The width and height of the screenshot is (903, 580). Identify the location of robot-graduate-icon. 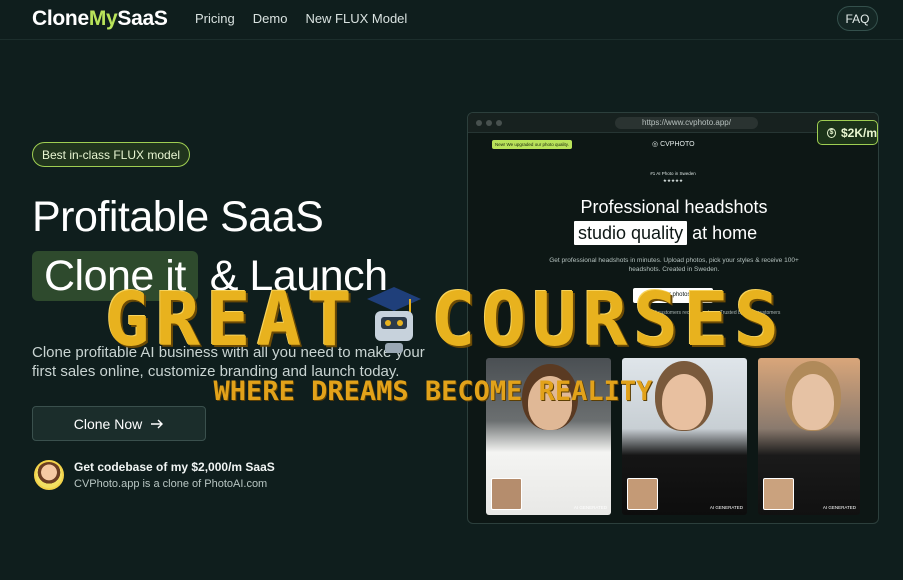
(394, 320).